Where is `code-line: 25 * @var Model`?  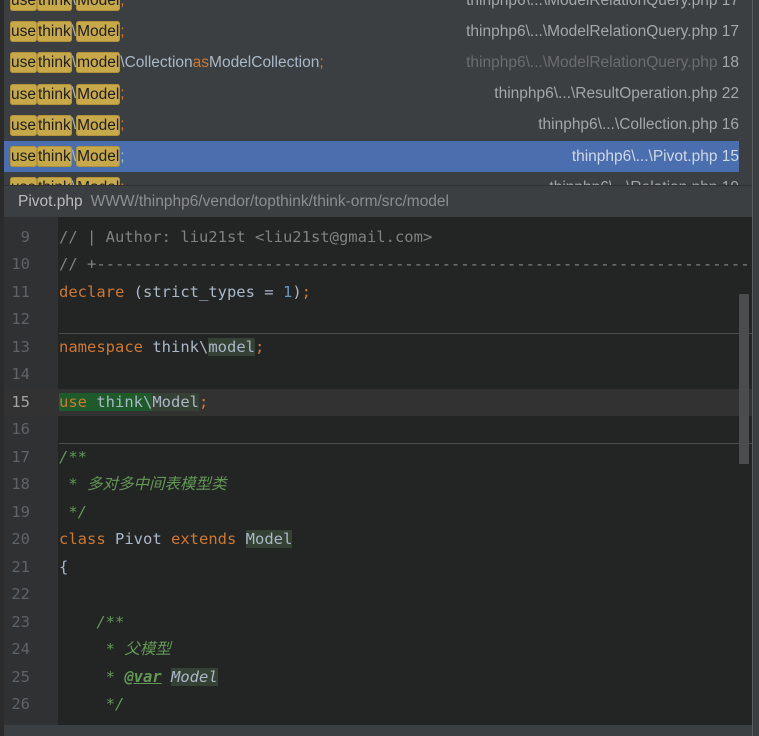
code-line: 25 * @var Model is located at coordinates (378, 678).